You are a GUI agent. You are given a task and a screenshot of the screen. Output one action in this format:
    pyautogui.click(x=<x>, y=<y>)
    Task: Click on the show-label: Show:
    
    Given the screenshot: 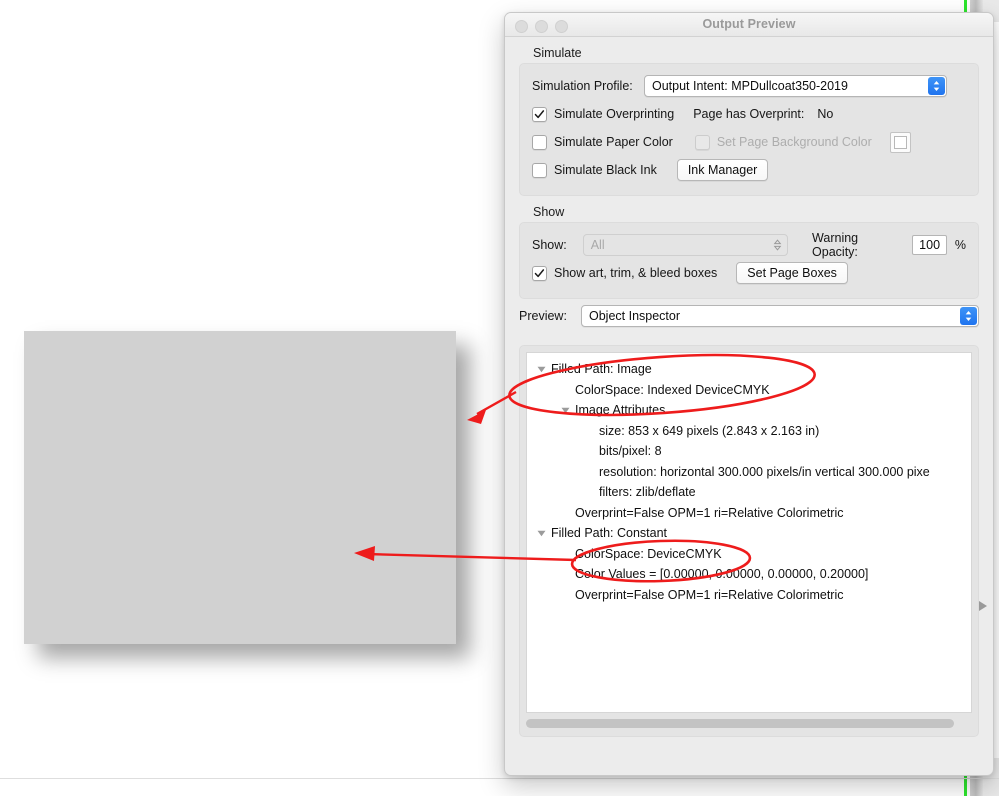 What is the action you would take?
    pyautogui.click(x=549, y=245)
    